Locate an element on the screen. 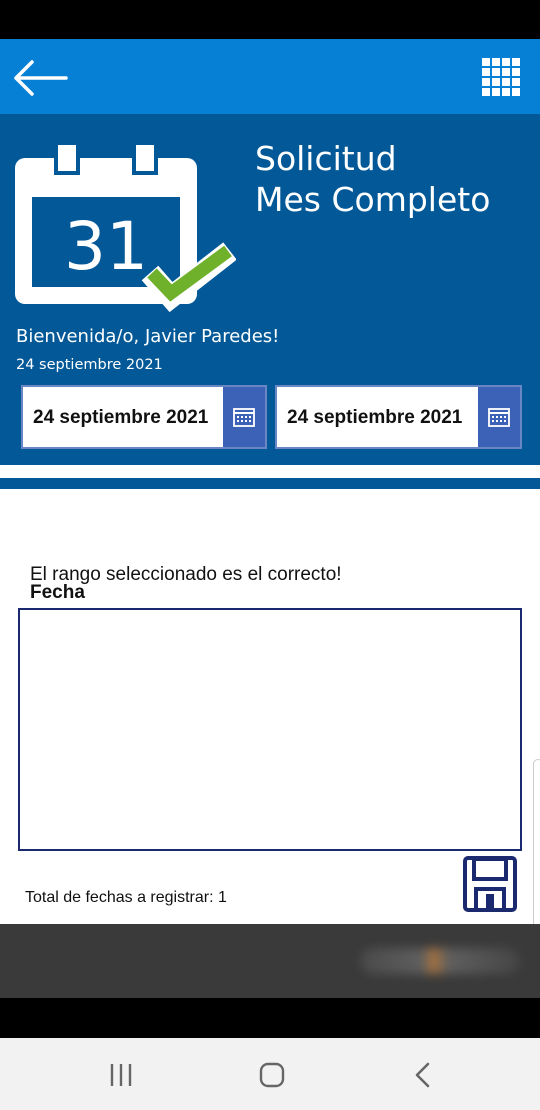 Image resolution: width=540 pixels, height=1110 pixels. end-date-value: 24 septiembre 2021 is located at coordinates (375, 417).